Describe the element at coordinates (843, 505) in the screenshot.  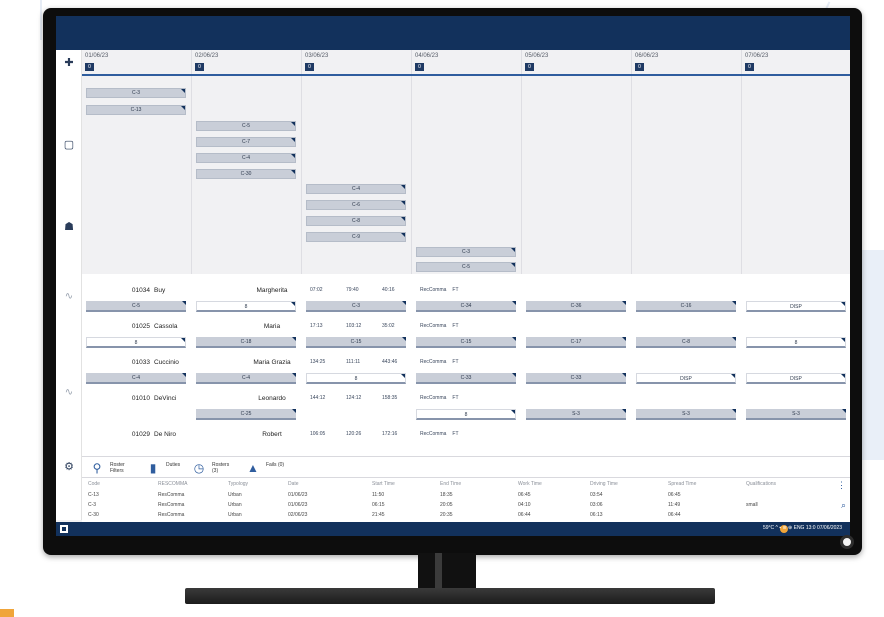
I see `search-icon: ⌕` at that location.